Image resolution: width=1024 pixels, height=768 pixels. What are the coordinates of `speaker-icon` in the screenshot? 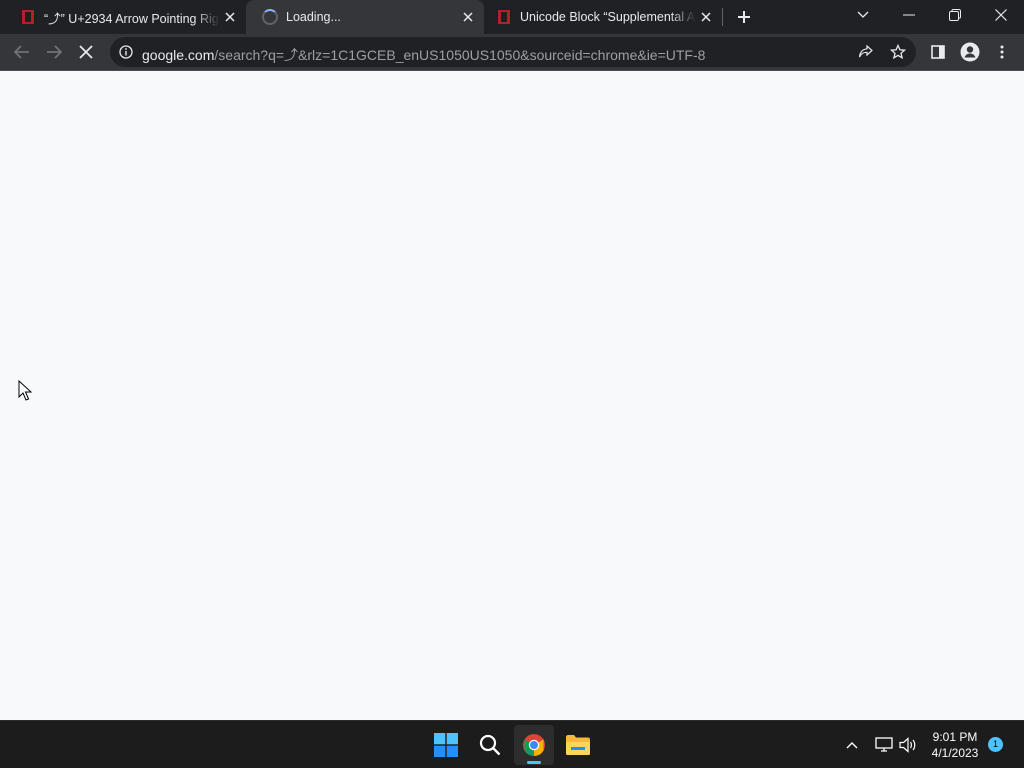 It's located at (907, 745).